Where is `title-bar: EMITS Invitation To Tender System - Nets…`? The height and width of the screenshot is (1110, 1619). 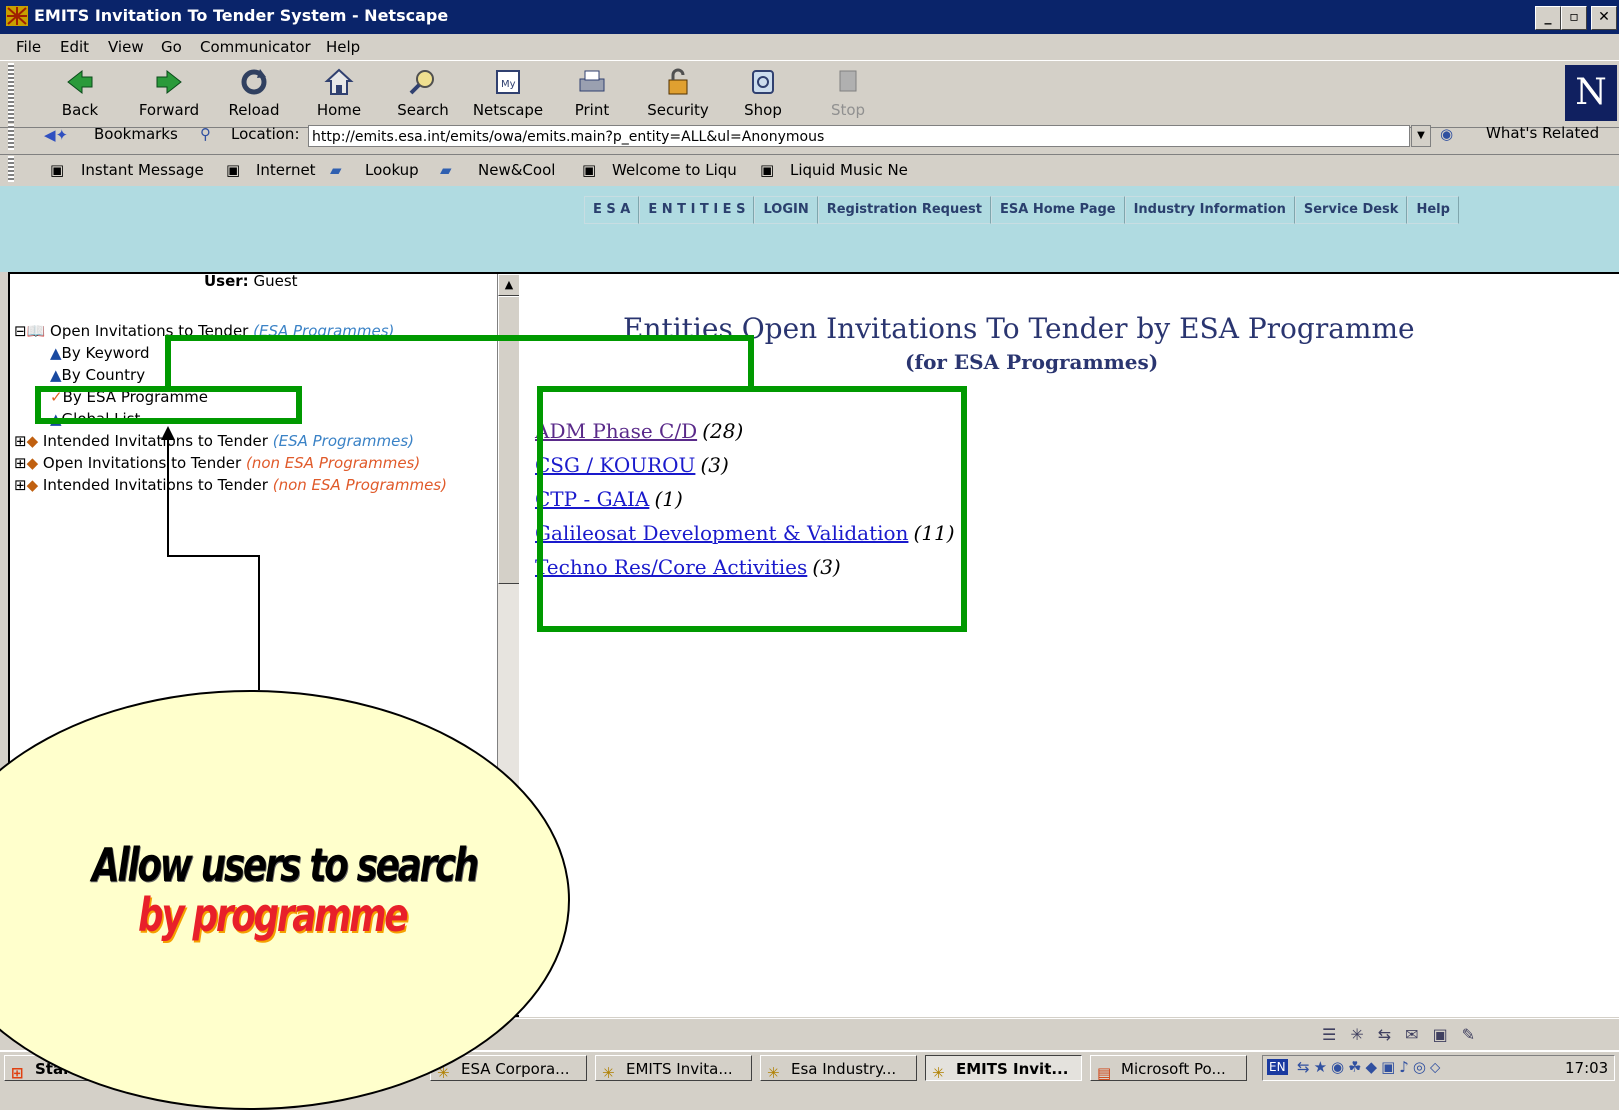
title-bar: EMITS Invitation To Tender System - Nets… is located at coordinates (809, 17).